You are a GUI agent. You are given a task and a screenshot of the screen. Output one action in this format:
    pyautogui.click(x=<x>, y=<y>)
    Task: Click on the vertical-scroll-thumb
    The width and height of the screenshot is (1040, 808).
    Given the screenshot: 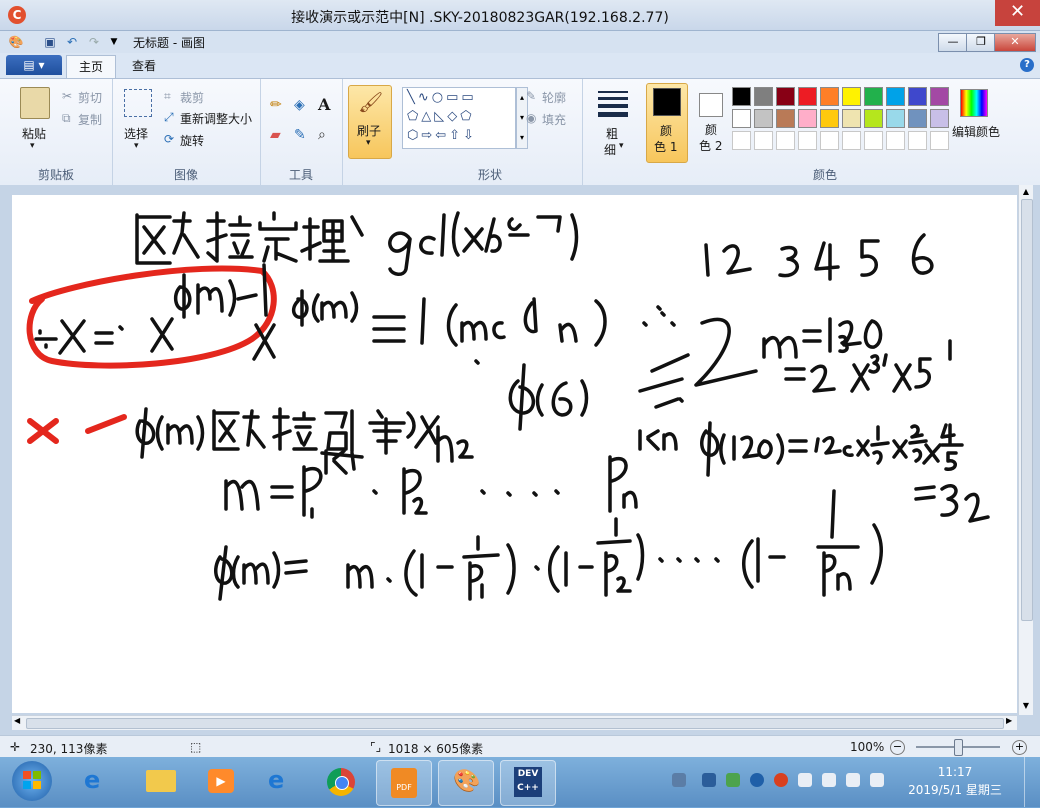 What is the action you would take?
    pyautogui.click(x=1027, y=410)
    